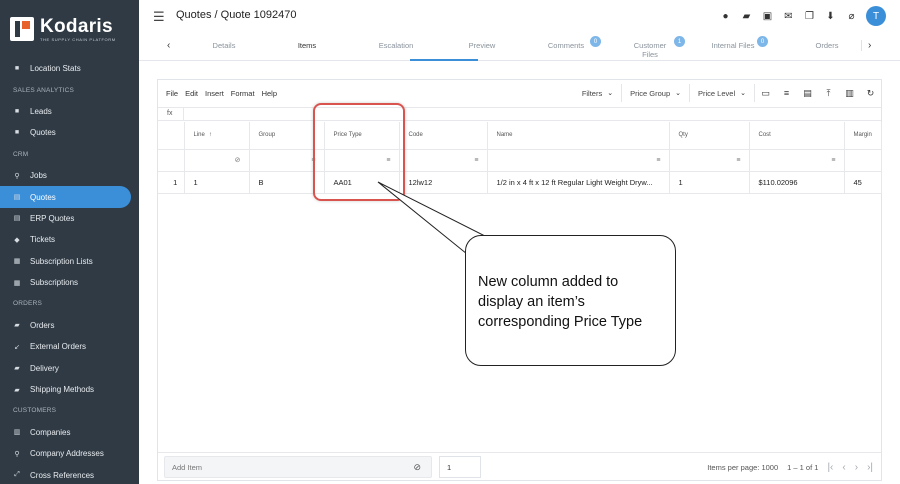 The height and width of the screenshot is (484, 900). I want to click on column-filter-margin, so click(863, 160).